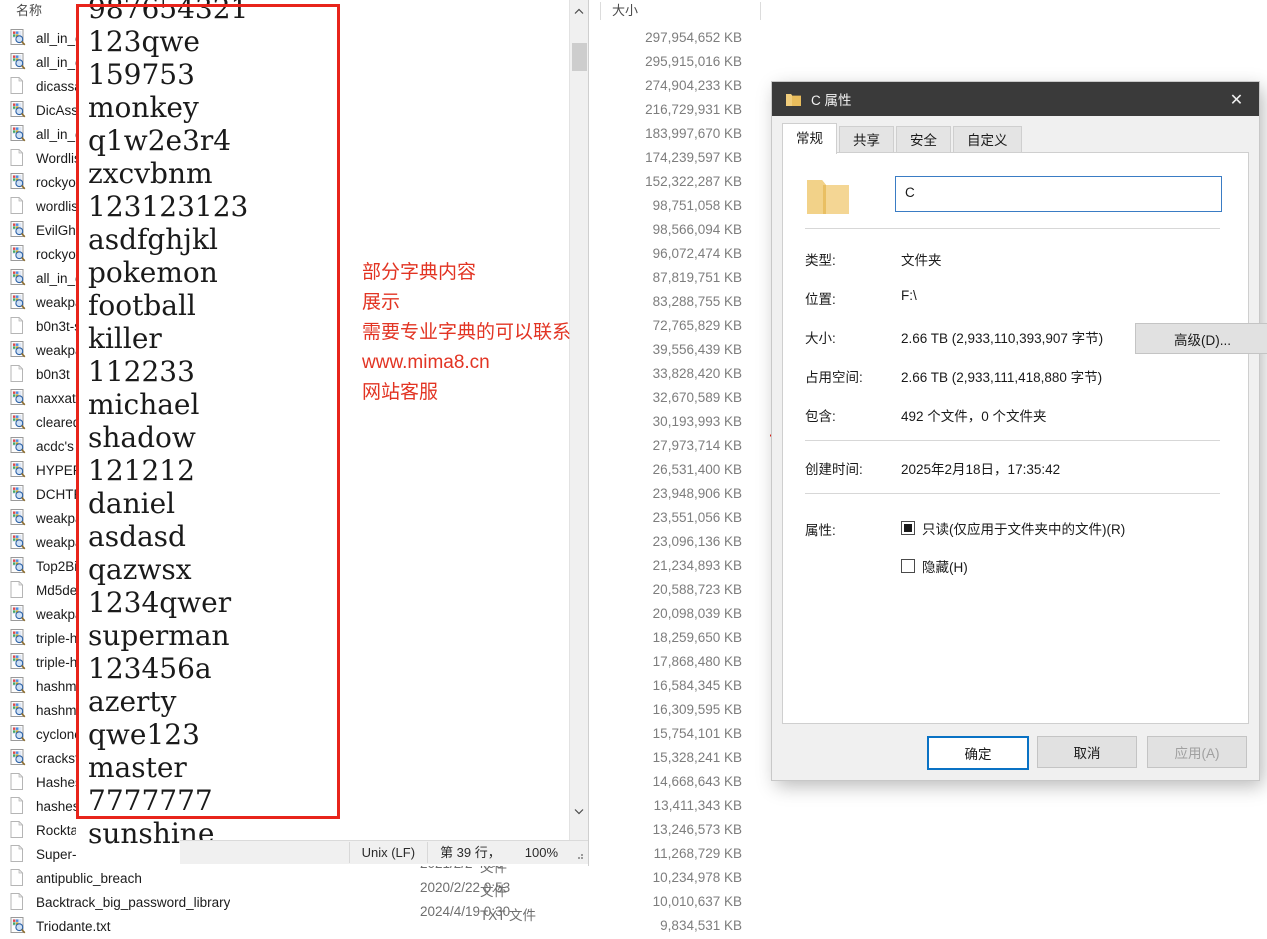 The width and height of the screenshot is (1267, 939). What do you see at coordinates (945, 567) in the screenshot?
I see `hidden-label: 隐藏(H)` at bounding box center [945, 567].